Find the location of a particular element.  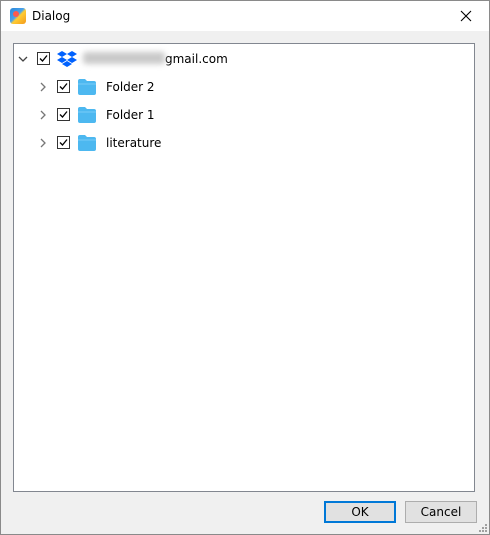

window-title: Dialog is located at coordinates (51, 16).